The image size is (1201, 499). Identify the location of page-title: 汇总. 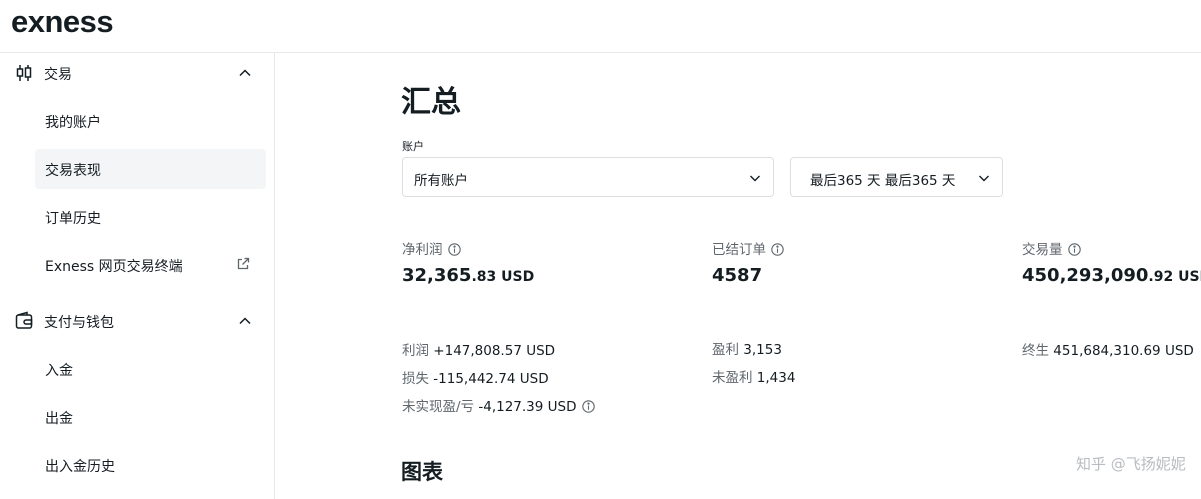
(431, 102).